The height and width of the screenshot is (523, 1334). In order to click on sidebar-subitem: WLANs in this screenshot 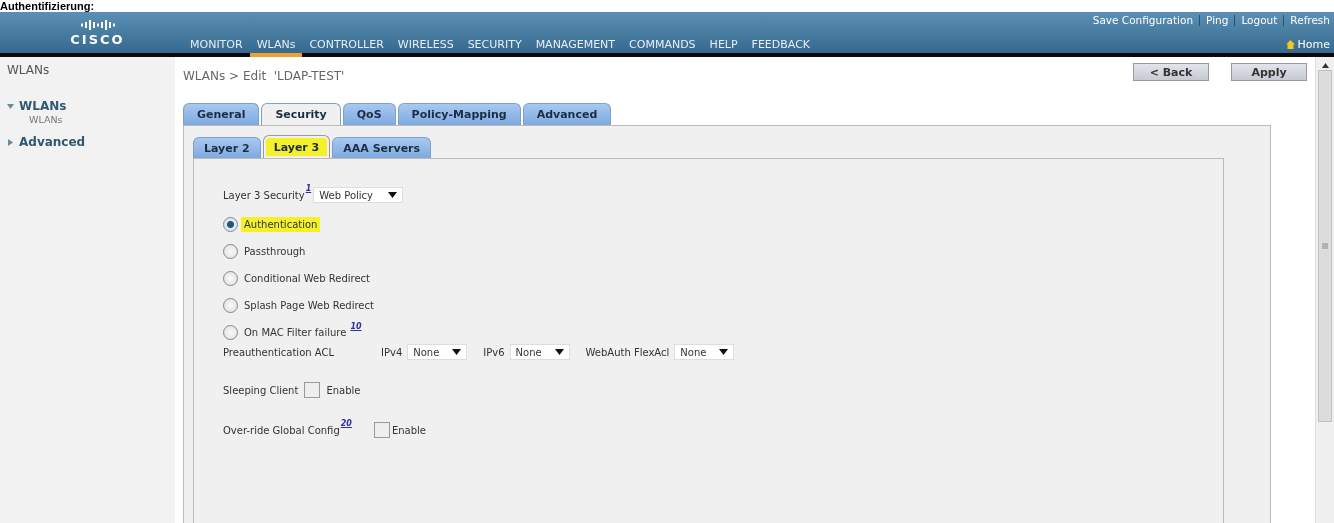, I will do `click(102, 119)`.